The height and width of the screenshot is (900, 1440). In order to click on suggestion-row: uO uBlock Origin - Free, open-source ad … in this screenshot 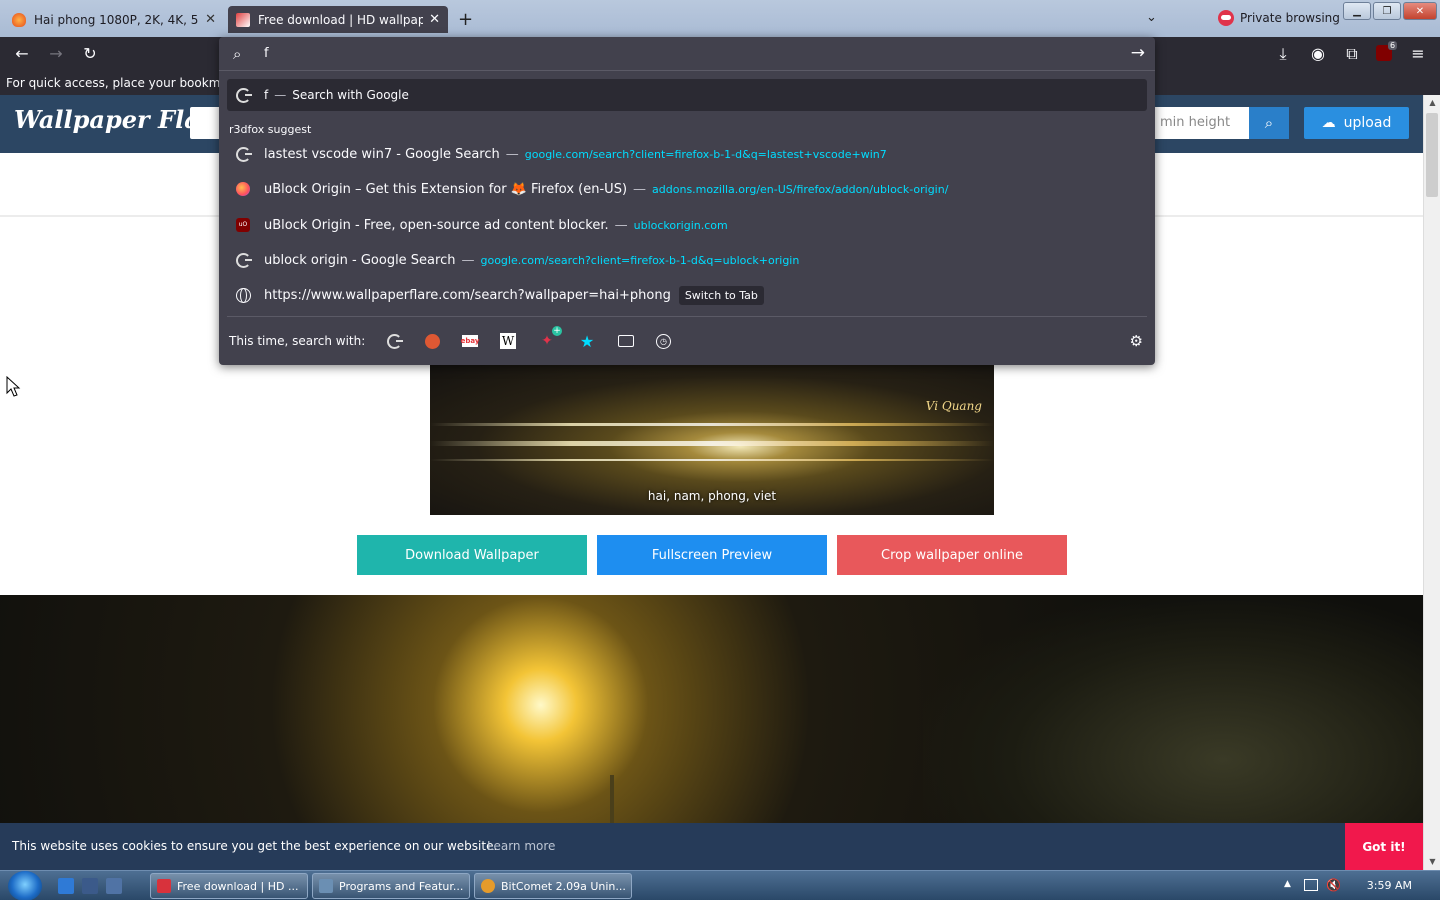, I will do `click(687, 225)`.